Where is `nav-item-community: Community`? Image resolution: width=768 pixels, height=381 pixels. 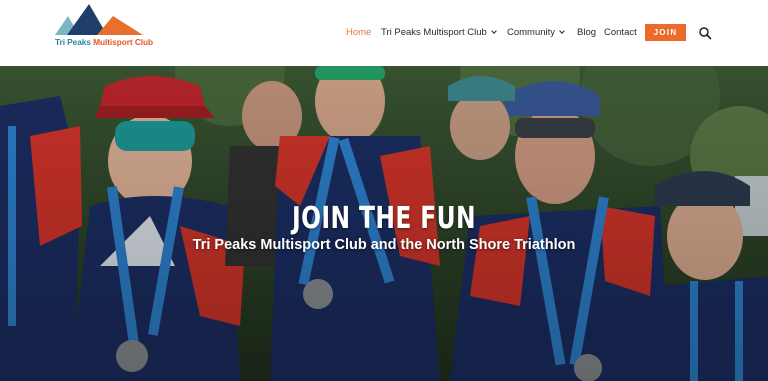 nav-item-community: Community is located at coordinates (536, 32).